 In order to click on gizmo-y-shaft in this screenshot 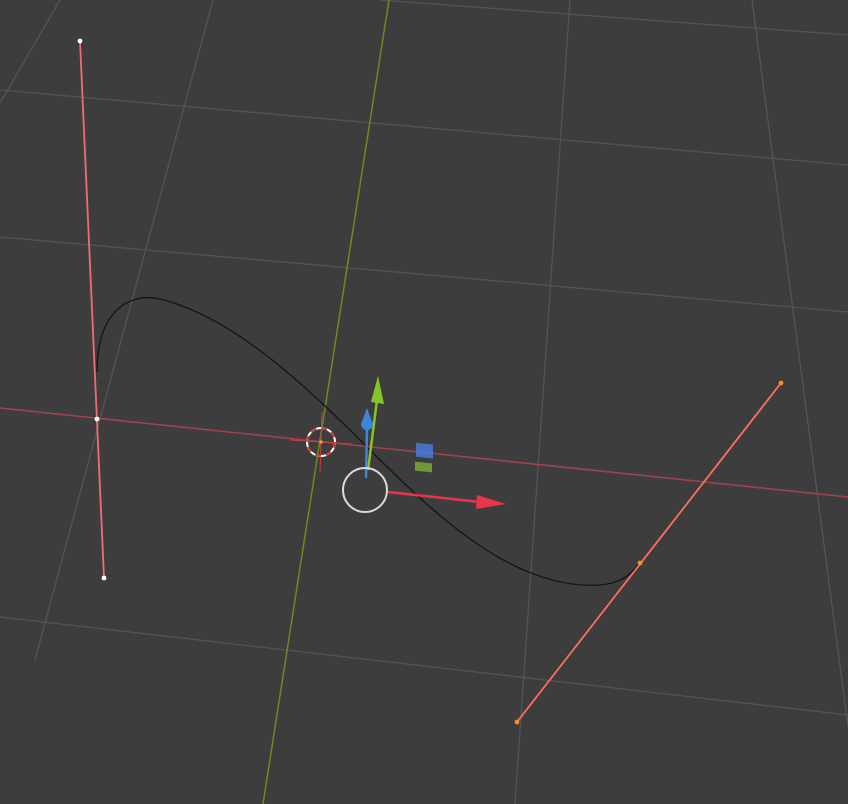, I will do `click(372, 435)`.